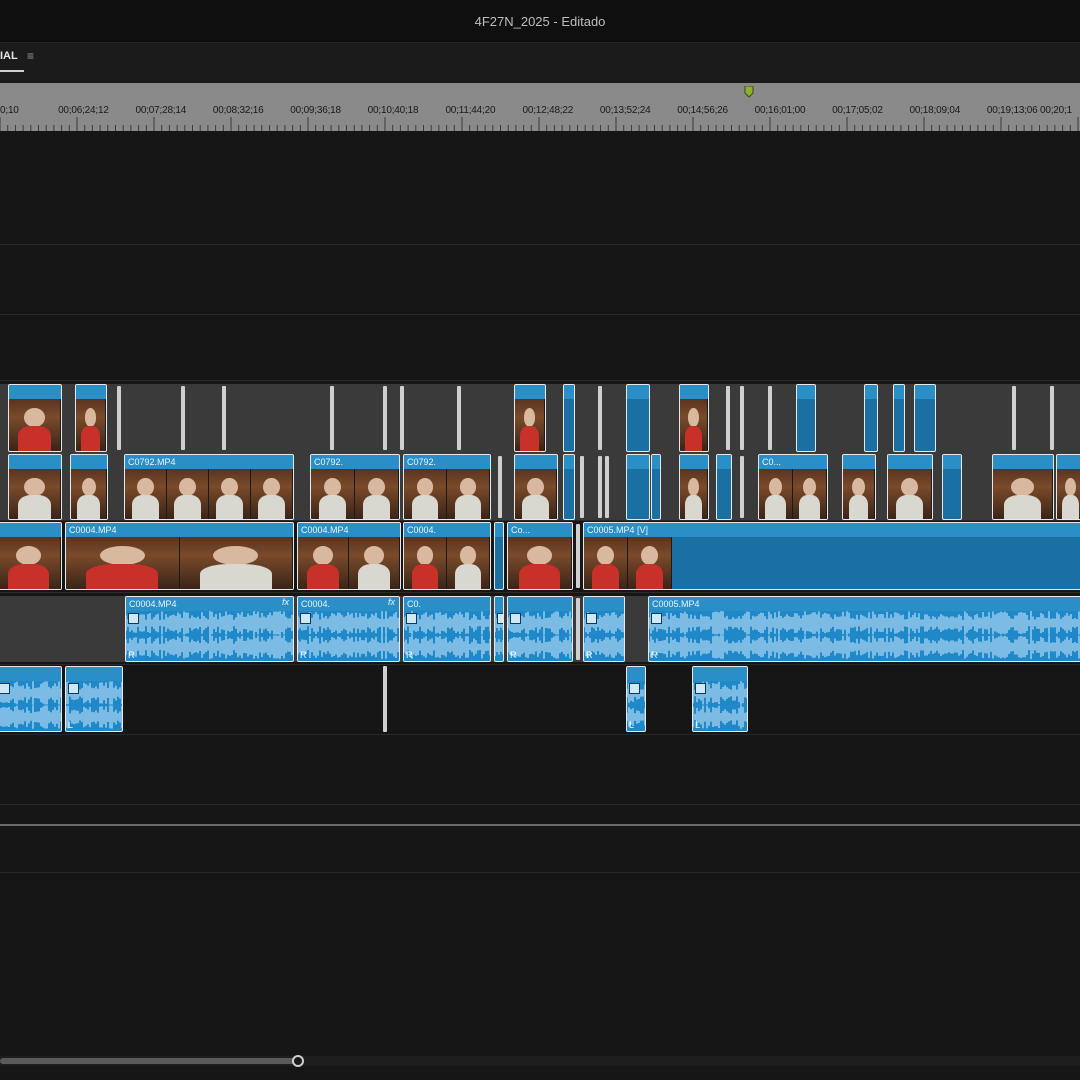  I want to click on track-lane-separator, so click(540, 592).